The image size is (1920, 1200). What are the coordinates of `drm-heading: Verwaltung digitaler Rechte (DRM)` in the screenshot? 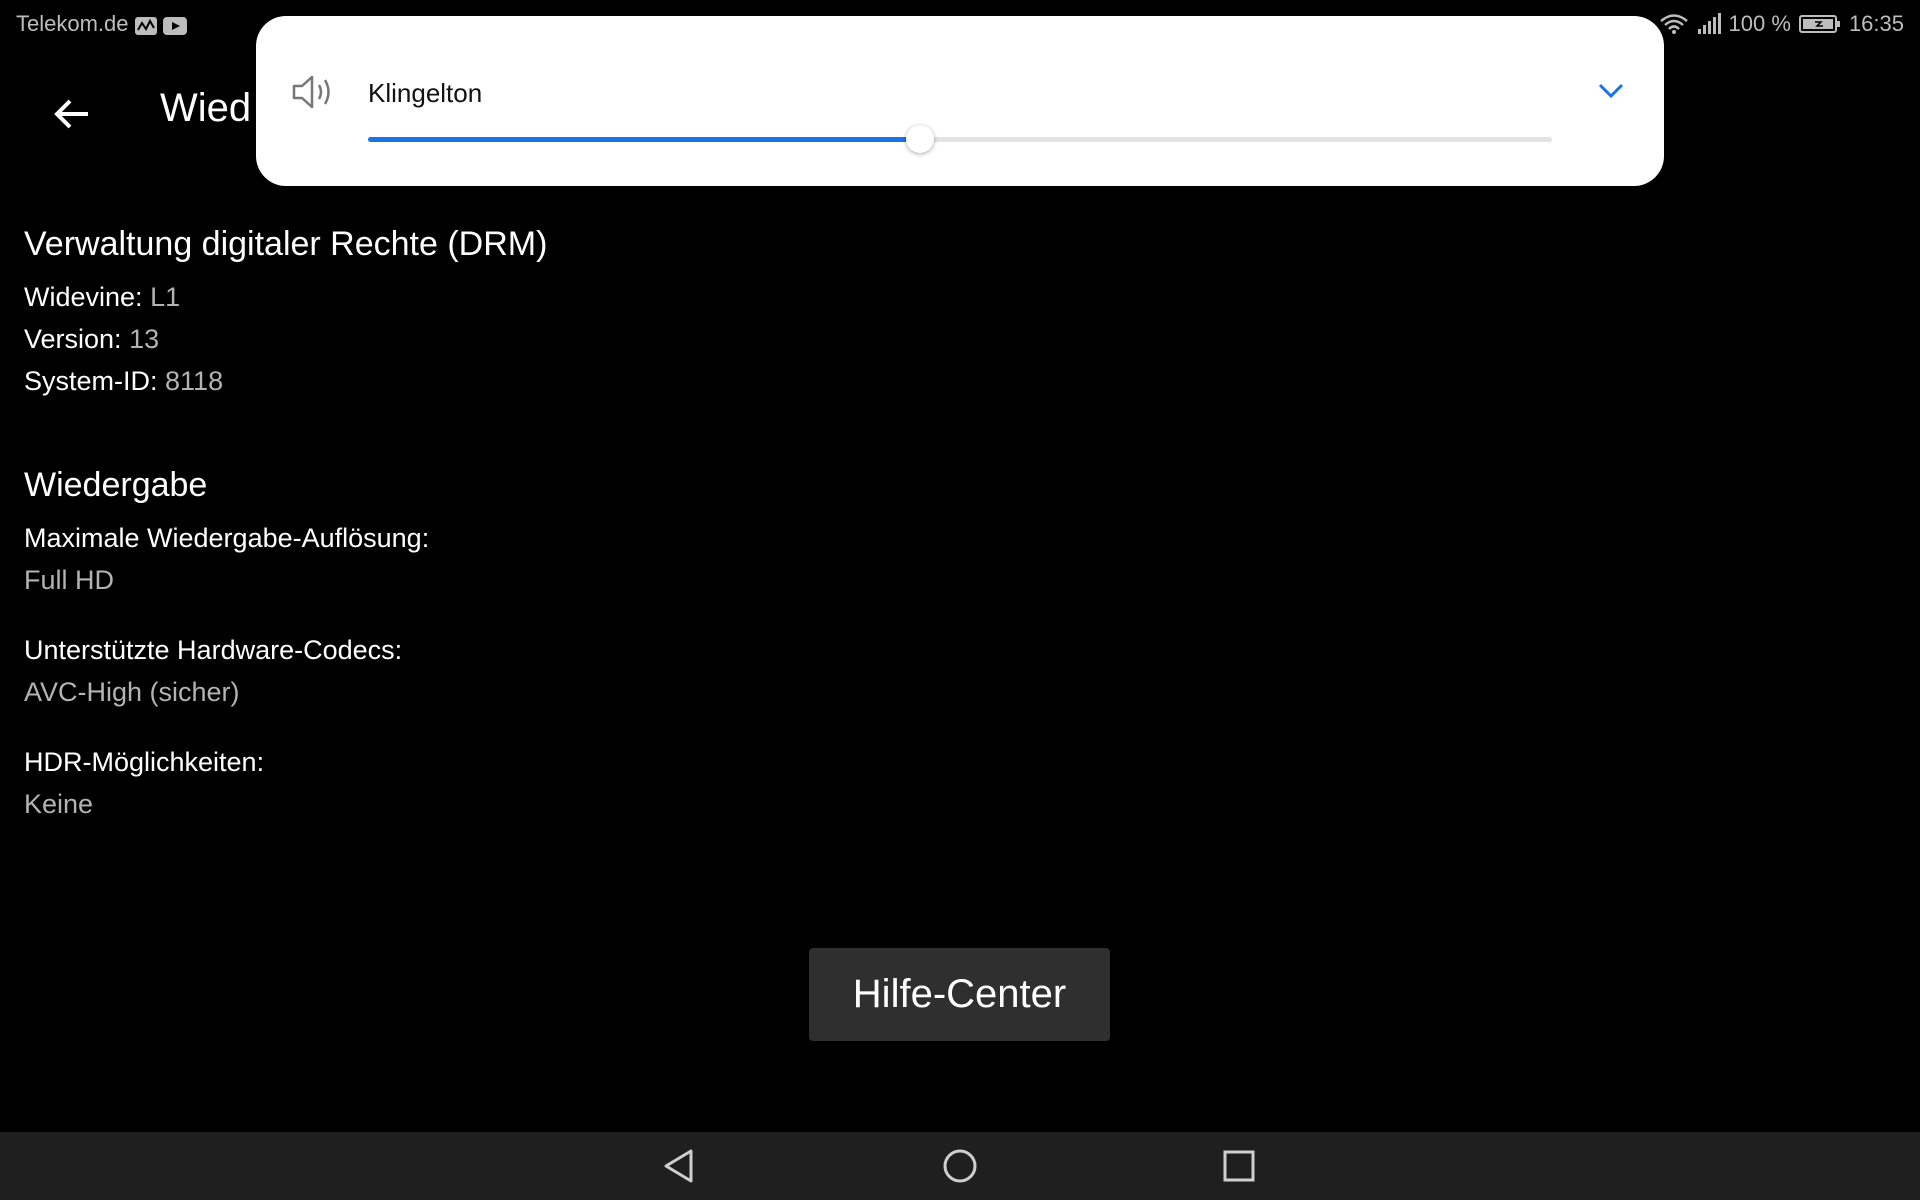 It's located at (286, 244).